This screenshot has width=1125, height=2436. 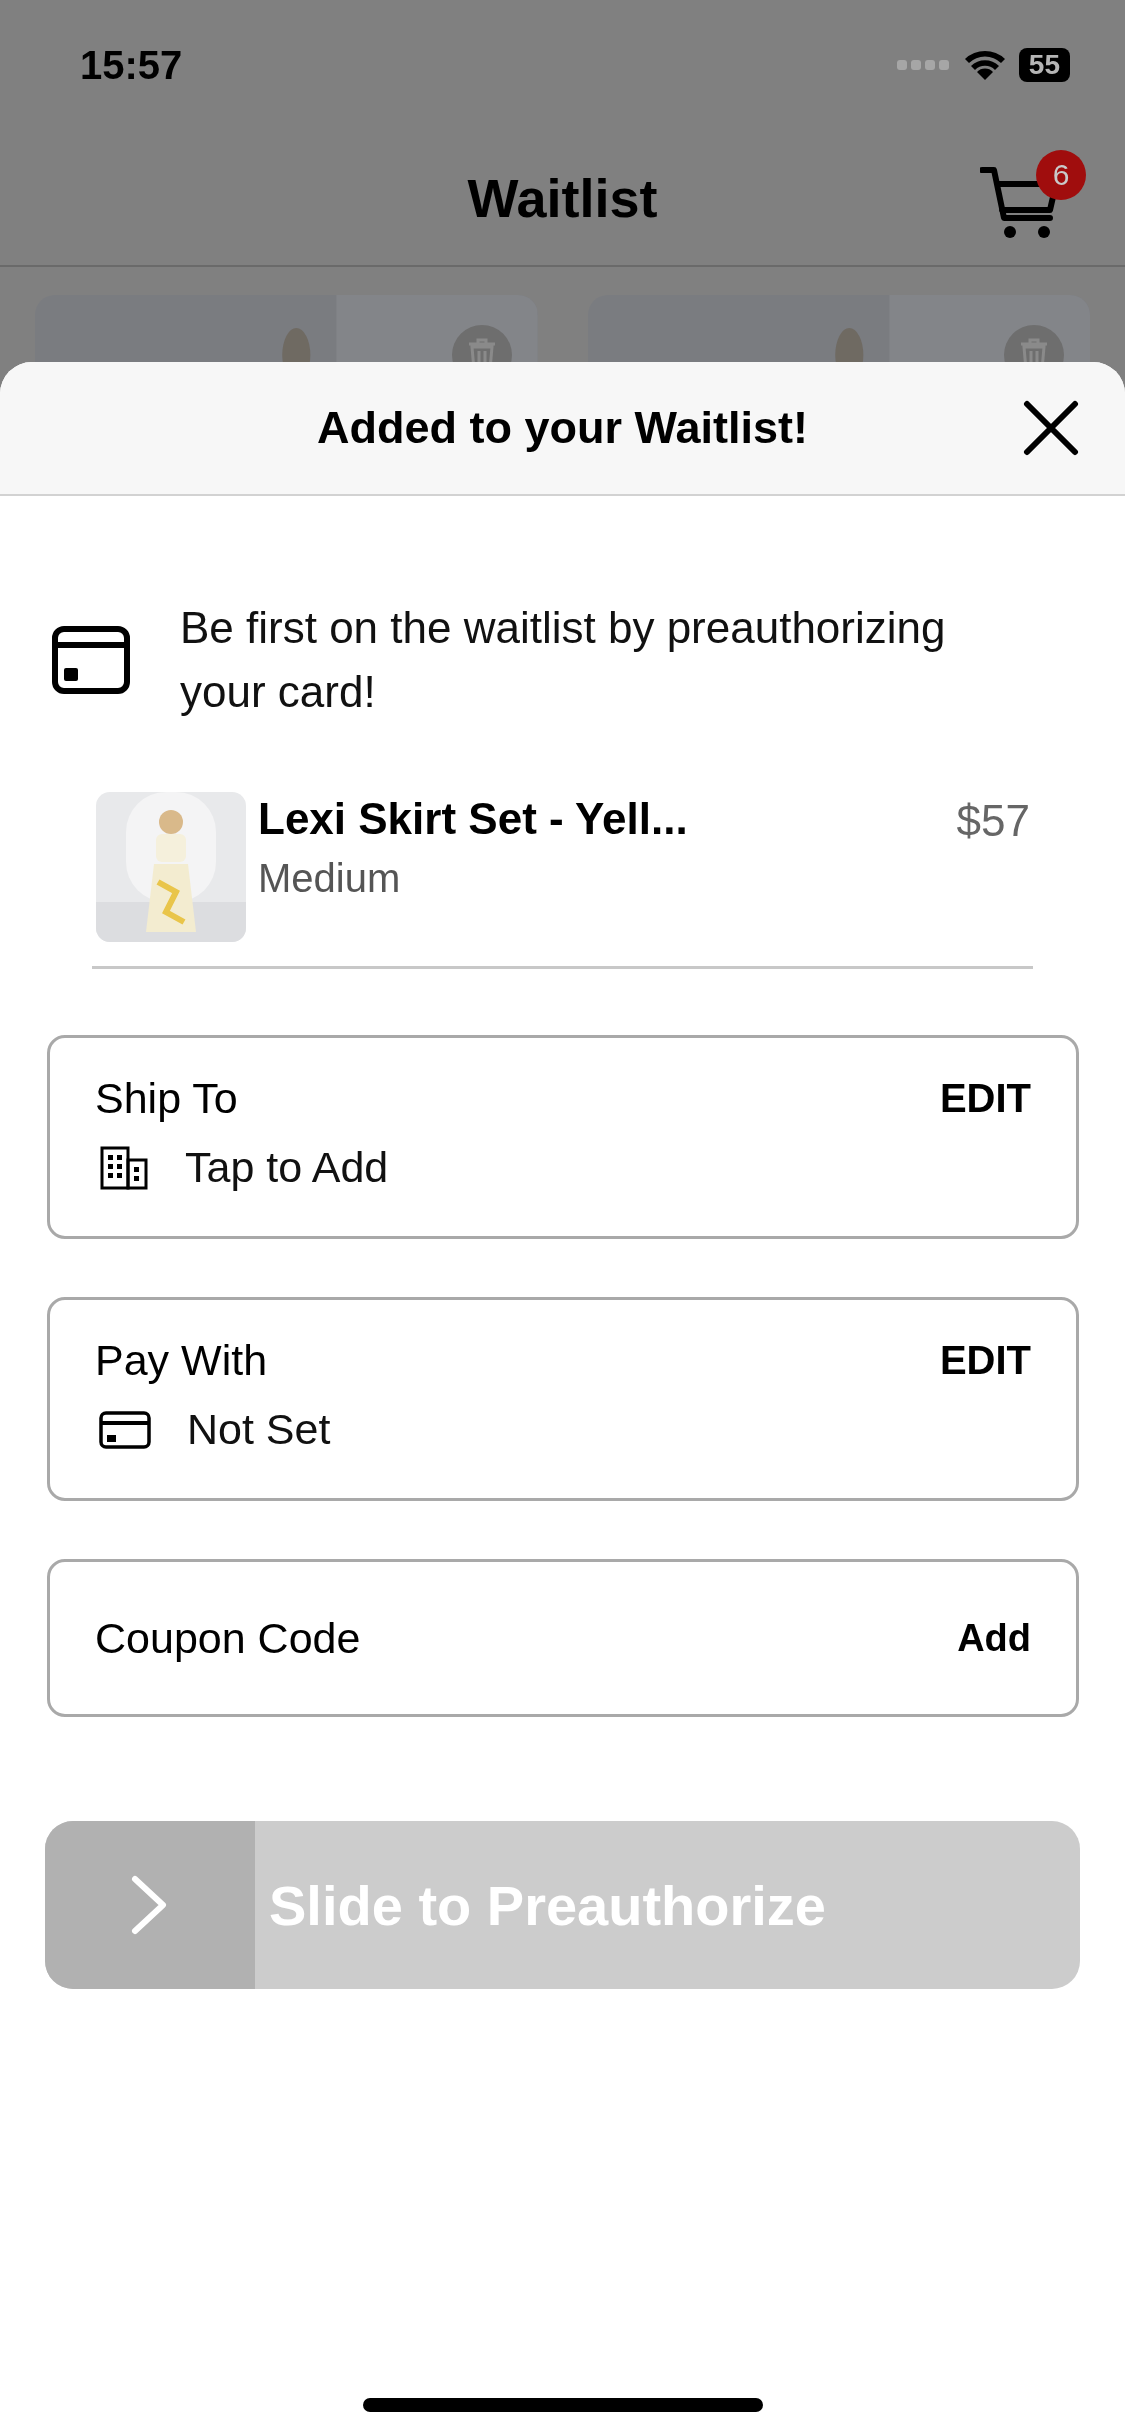 I want to click on cart-count-badge: 6, so click(x=1061, y=175).